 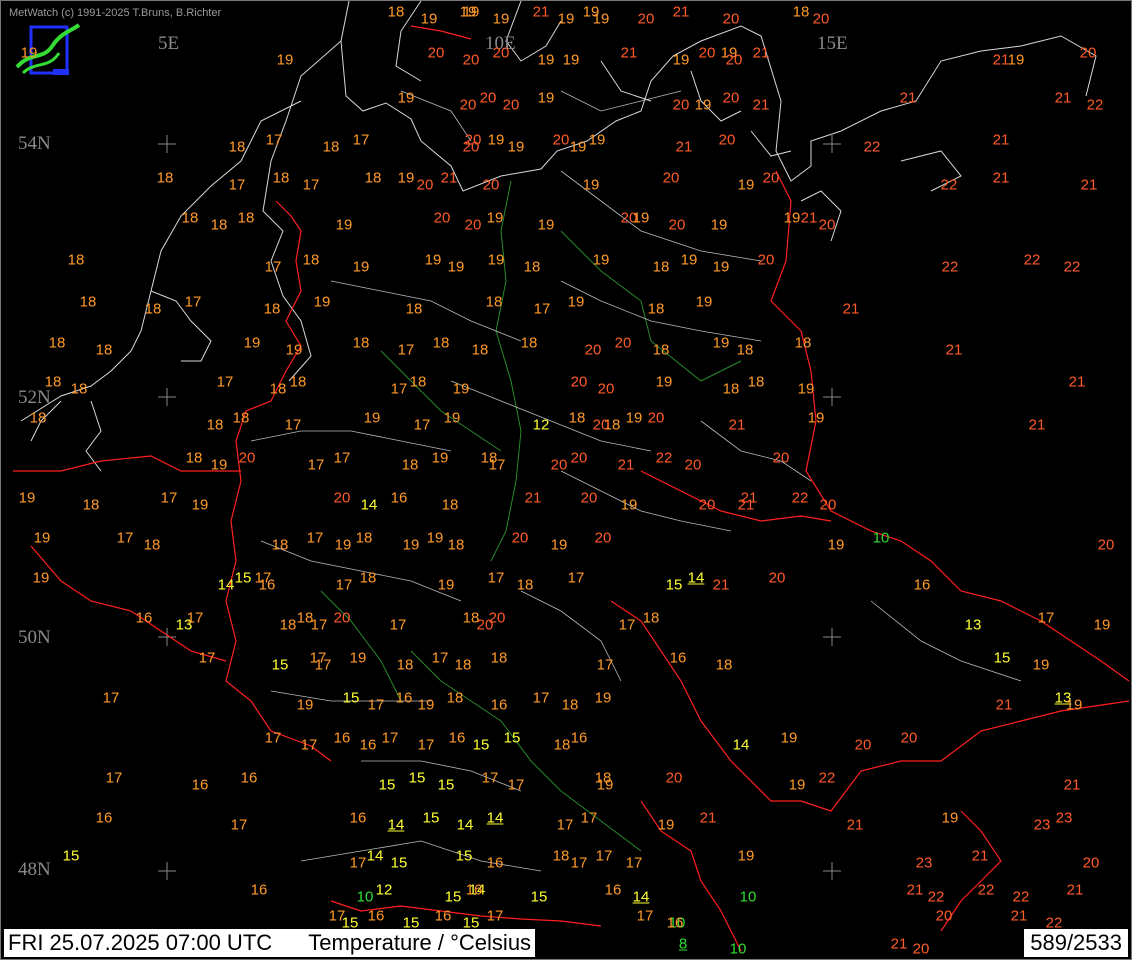 I want to click on valid-datetime: FRI 25.07.2025 07:00 UTC, so click(x=140, y=942).